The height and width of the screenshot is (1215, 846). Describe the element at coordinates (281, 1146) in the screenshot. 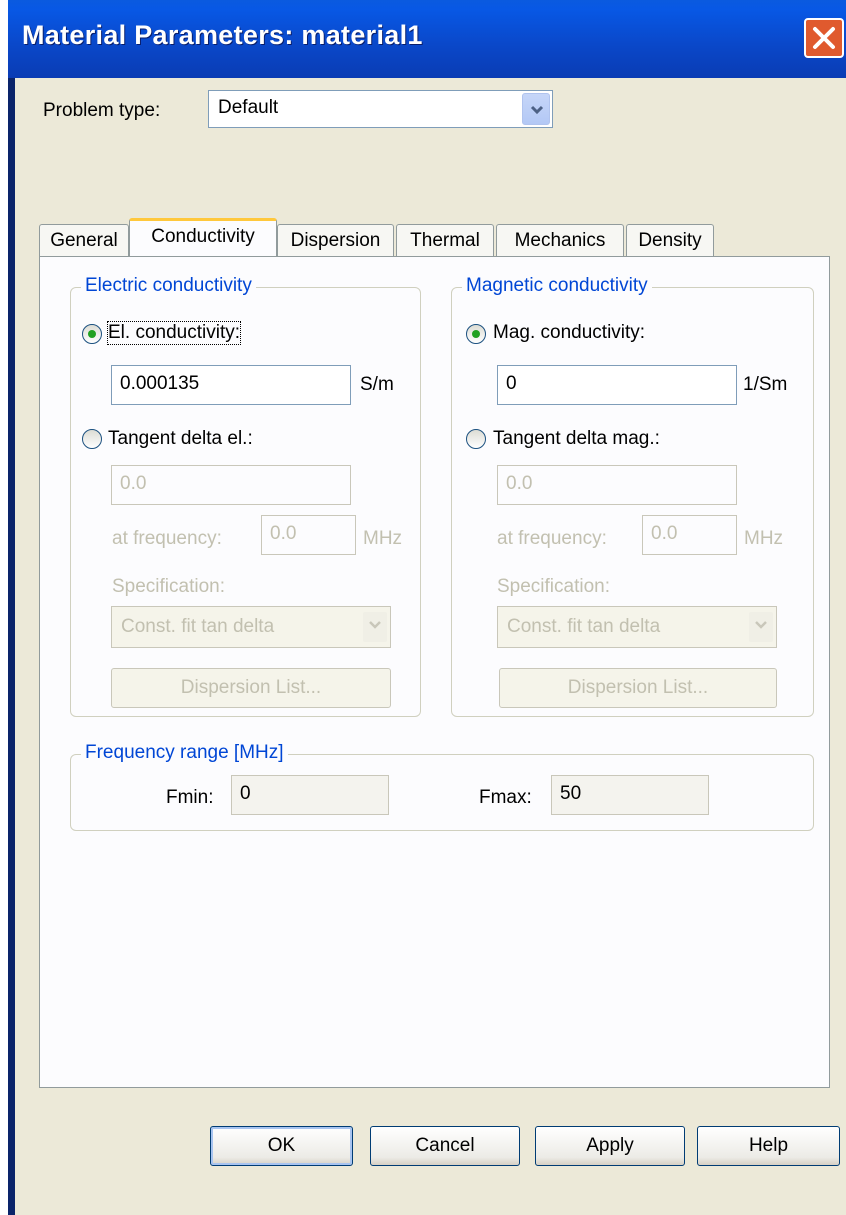

I see `ok-button: OK` at that location.